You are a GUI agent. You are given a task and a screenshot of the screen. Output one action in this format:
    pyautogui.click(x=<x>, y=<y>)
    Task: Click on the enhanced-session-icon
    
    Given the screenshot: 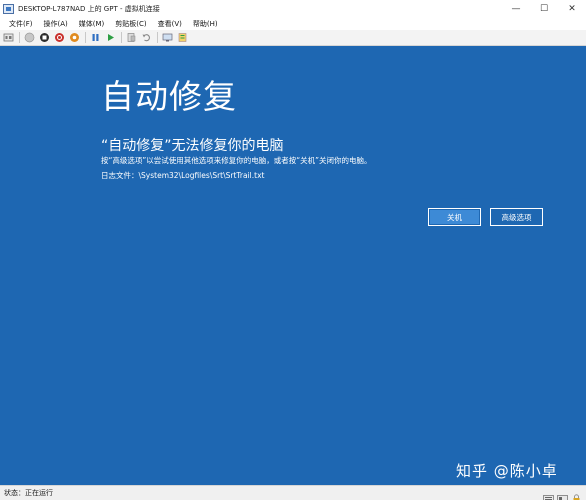 What is the action you would take?
    pyautogui.click(x=167, y=37)
    